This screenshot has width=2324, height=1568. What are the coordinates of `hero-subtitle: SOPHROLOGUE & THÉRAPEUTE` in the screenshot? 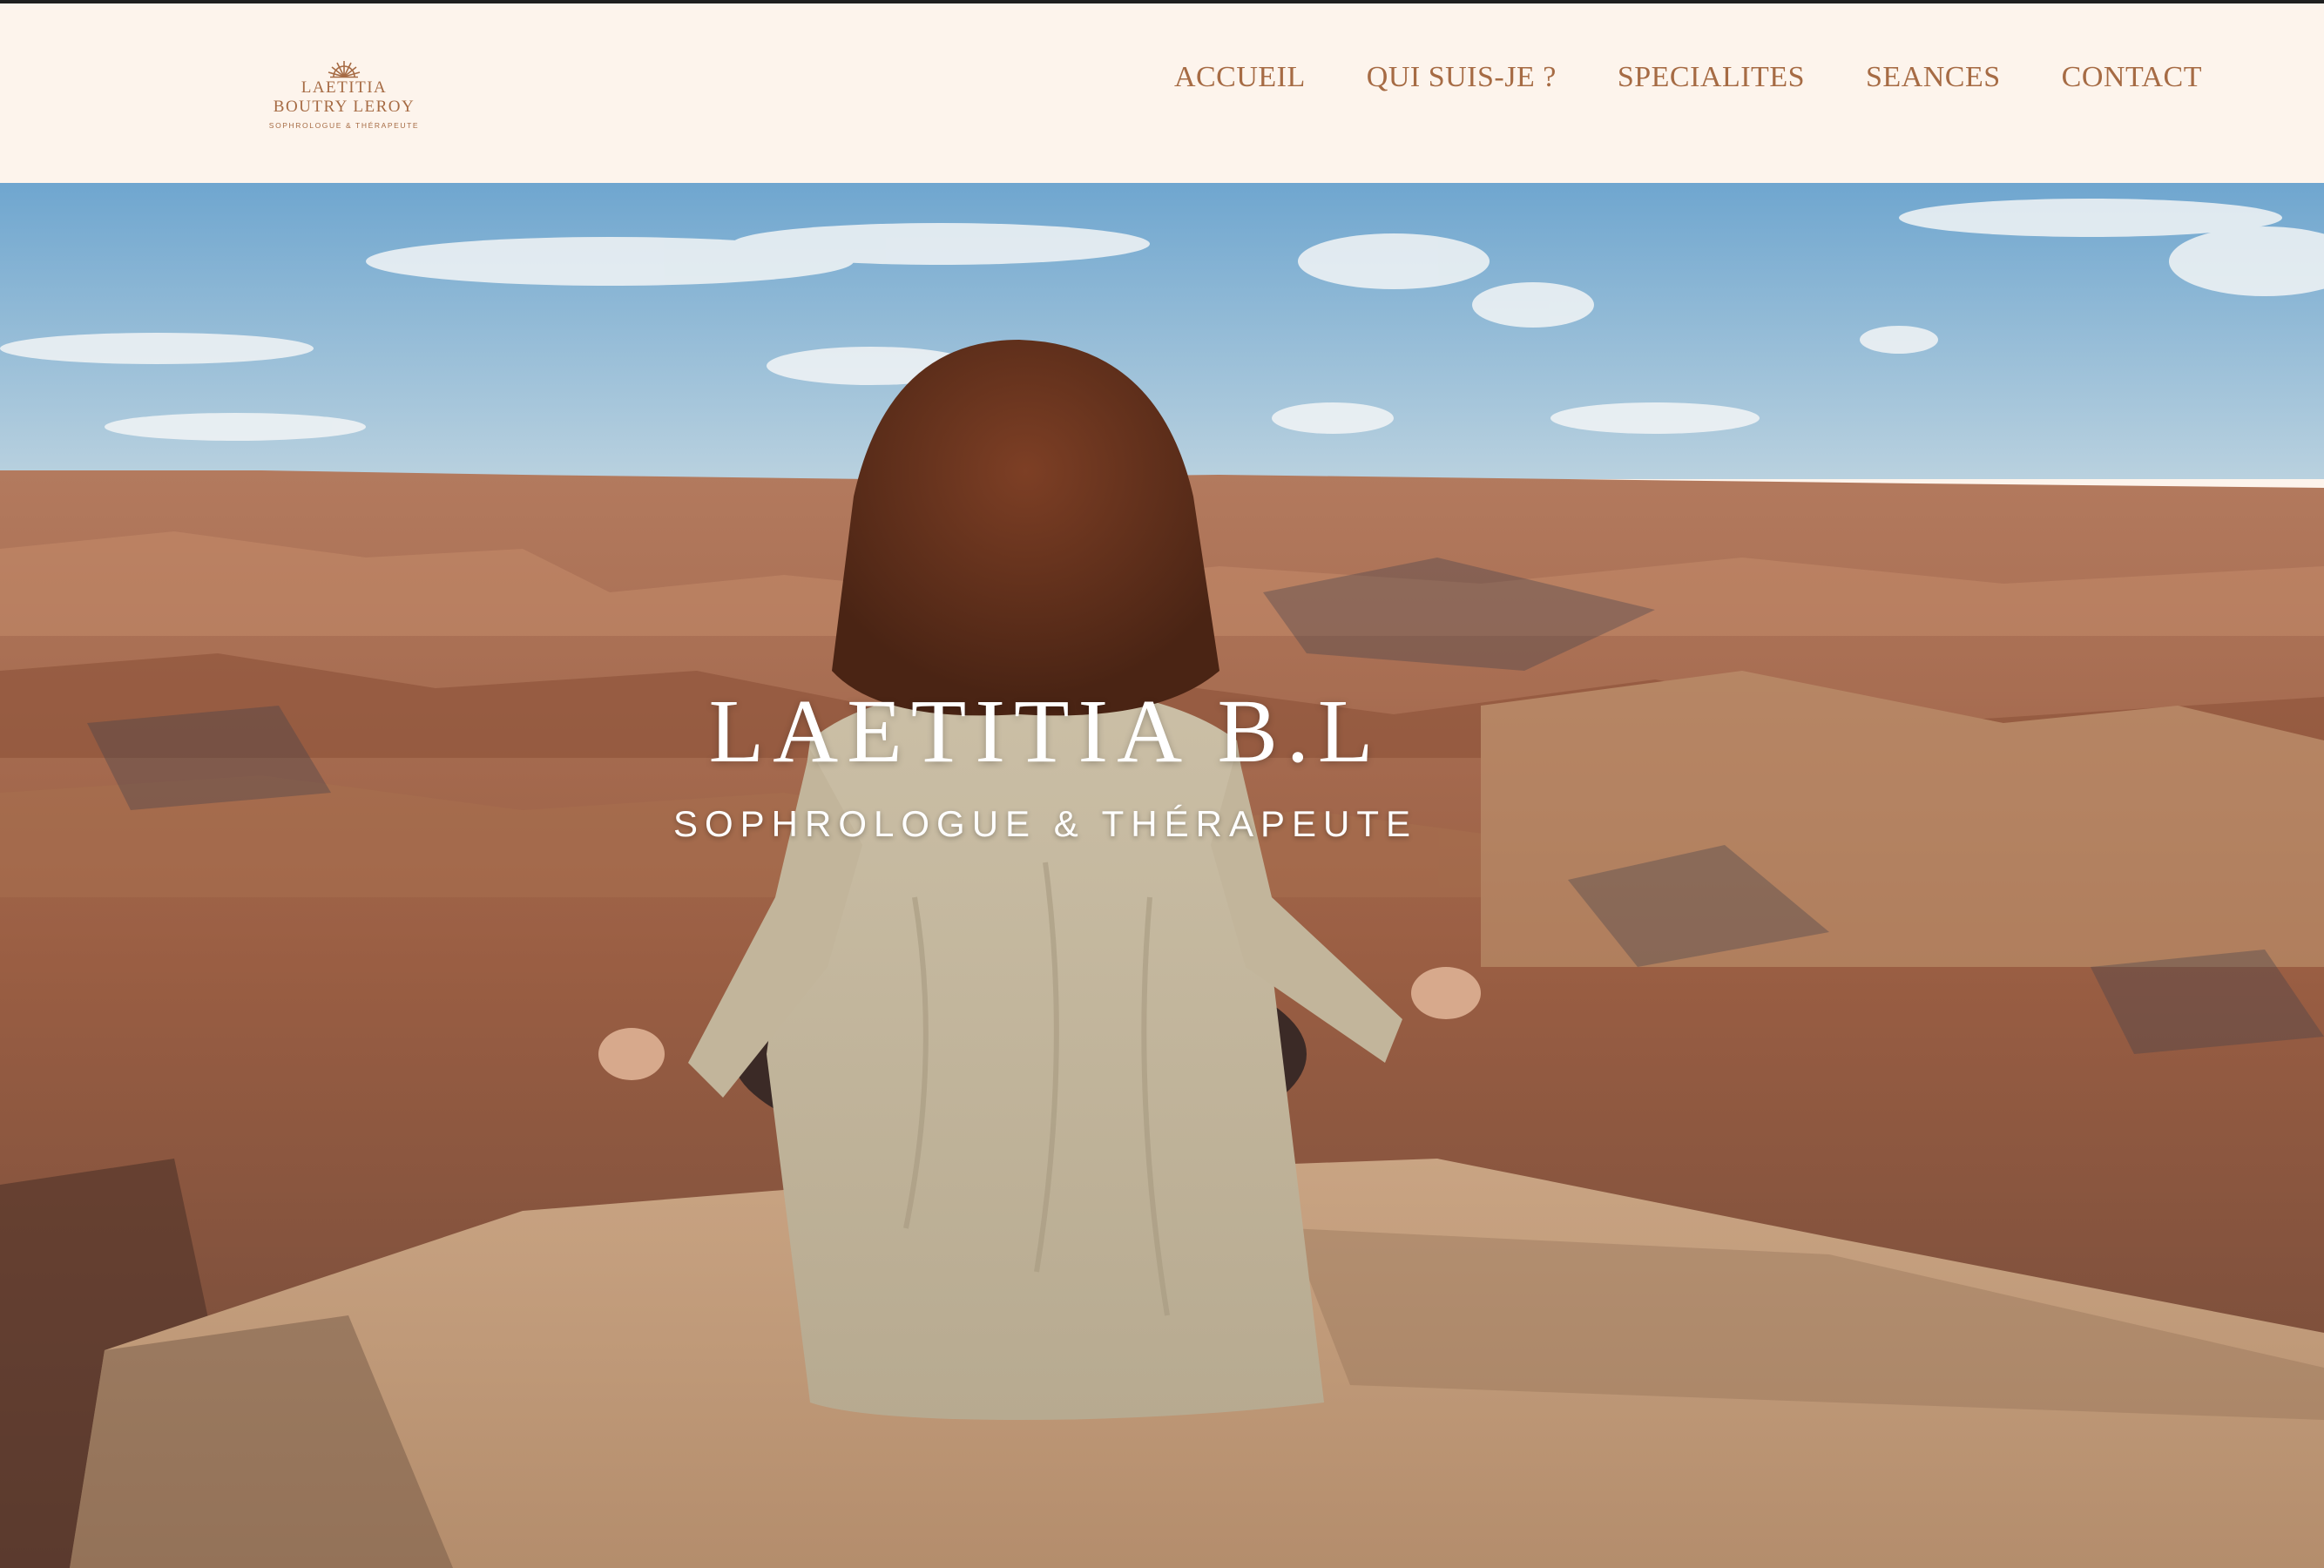 It's located at (1045, 823).